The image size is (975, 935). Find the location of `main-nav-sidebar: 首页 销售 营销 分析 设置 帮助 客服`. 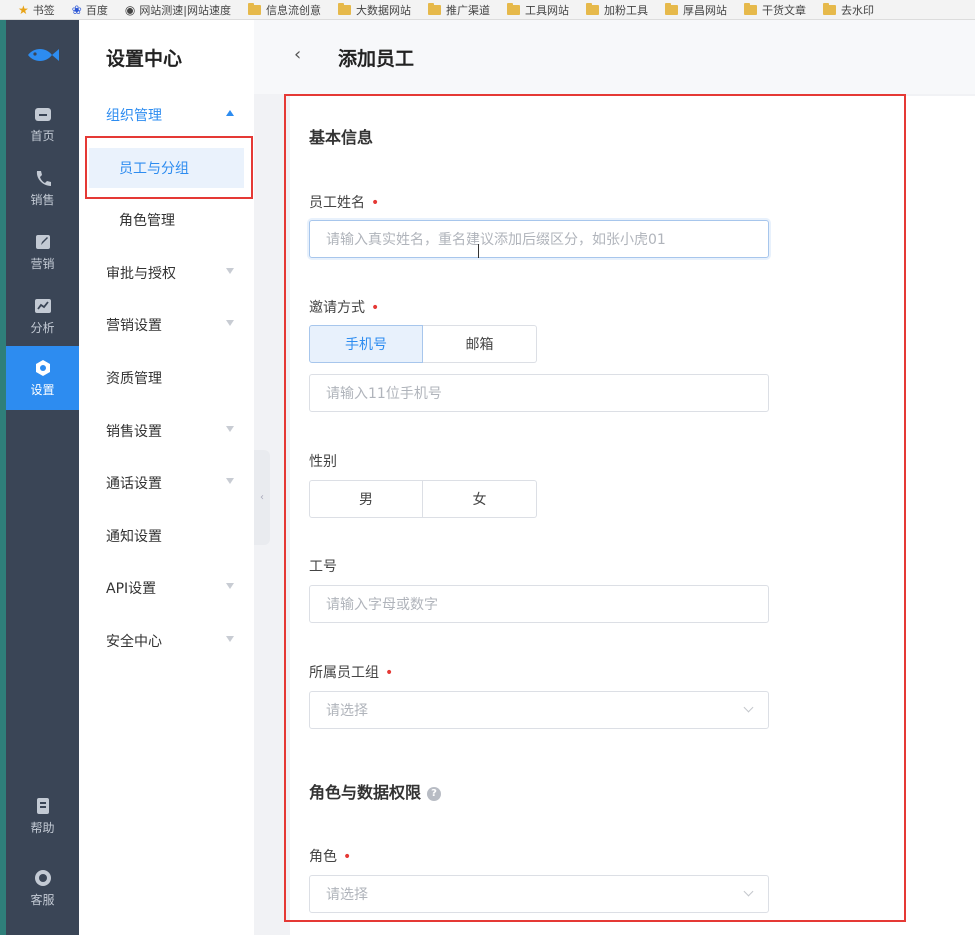

main-nav-sidebar: 首页 销售 营销 分析 设置 帮助 客服 is located at coordinates (42, 477).